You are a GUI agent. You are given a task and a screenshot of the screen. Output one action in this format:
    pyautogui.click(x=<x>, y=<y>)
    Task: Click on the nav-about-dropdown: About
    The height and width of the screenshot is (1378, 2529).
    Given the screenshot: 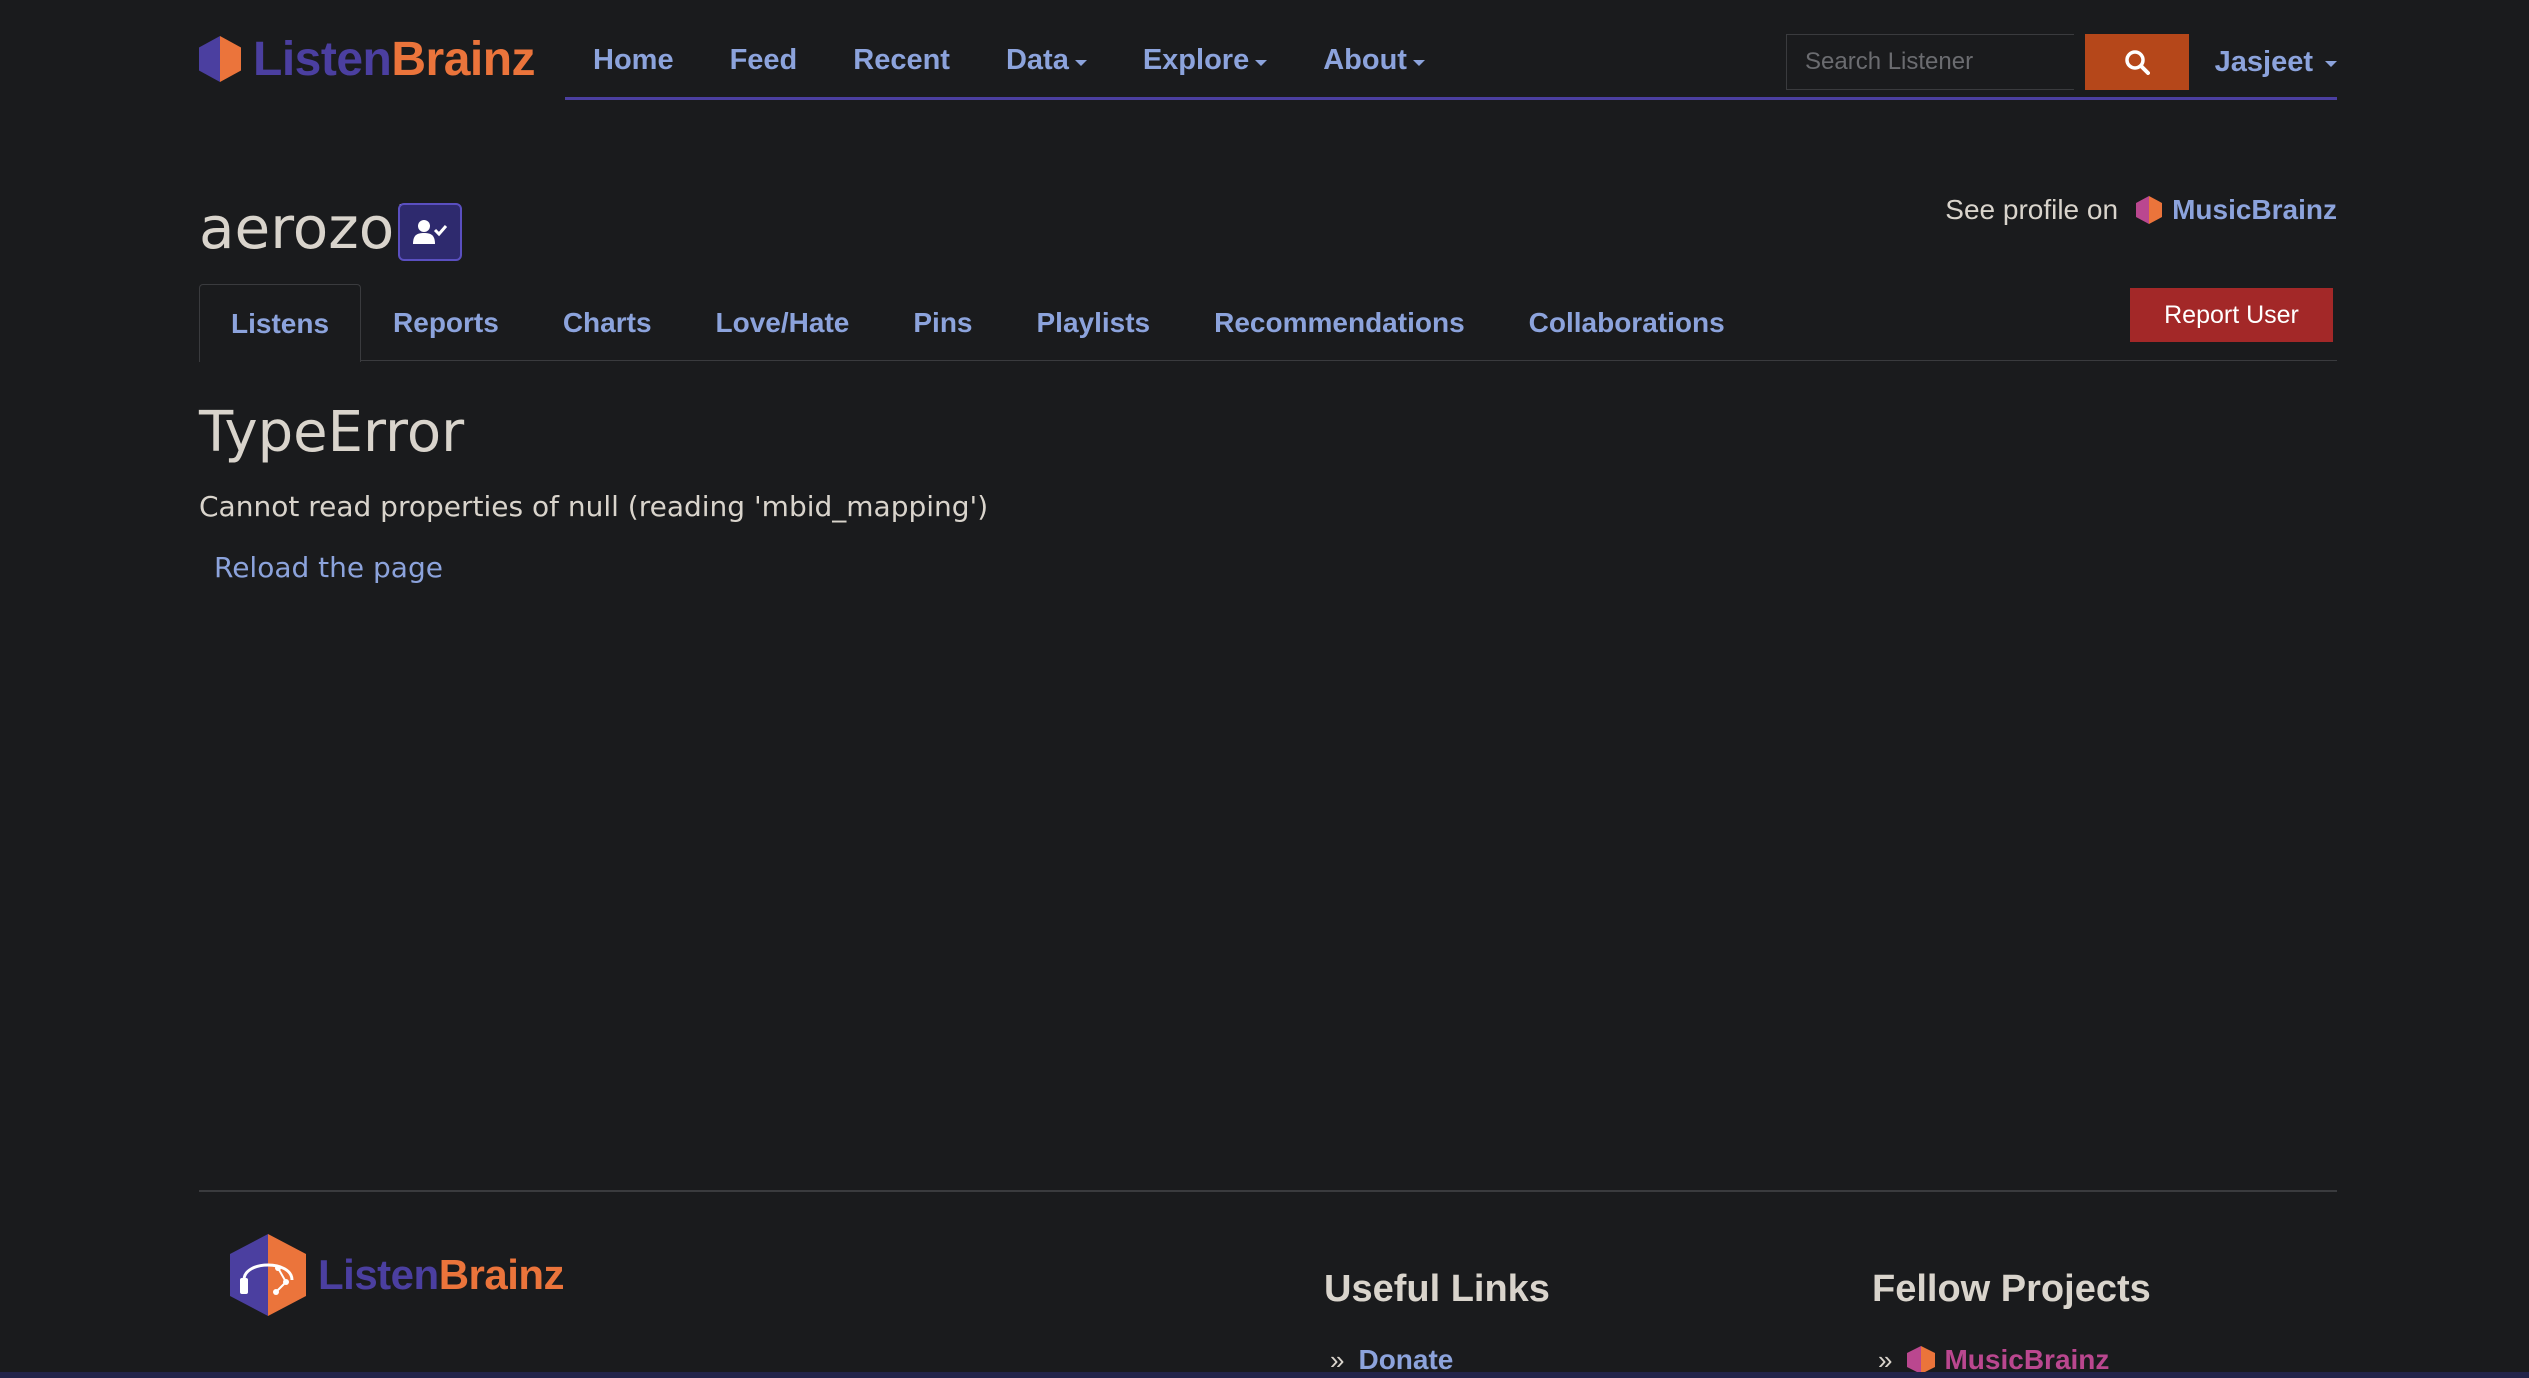 What is the action you would take?
    pyautogui.click(x=1374, y=60)
    